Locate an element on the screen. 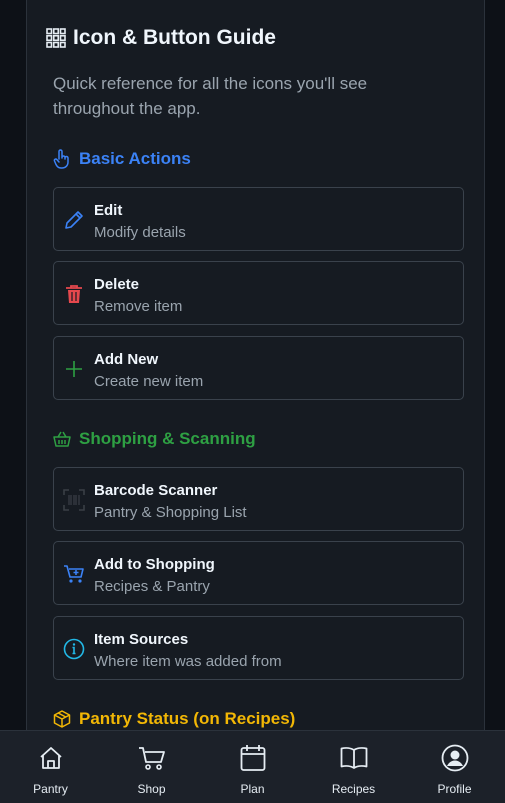  nav-item-plan: Plan is located at coordinates (252, 767).